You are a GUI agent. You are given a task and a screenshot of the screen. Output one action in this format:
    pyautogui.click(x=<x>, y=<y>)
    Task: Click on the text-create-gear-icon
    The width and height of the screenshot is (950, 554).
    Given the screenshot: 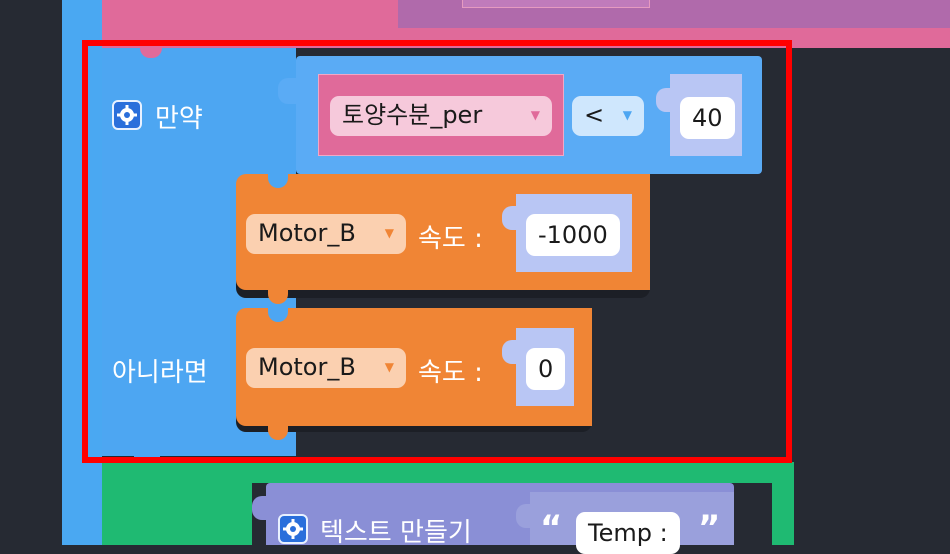 What is the action you would take?
    pyautogui.click(x=293, y=529)
    